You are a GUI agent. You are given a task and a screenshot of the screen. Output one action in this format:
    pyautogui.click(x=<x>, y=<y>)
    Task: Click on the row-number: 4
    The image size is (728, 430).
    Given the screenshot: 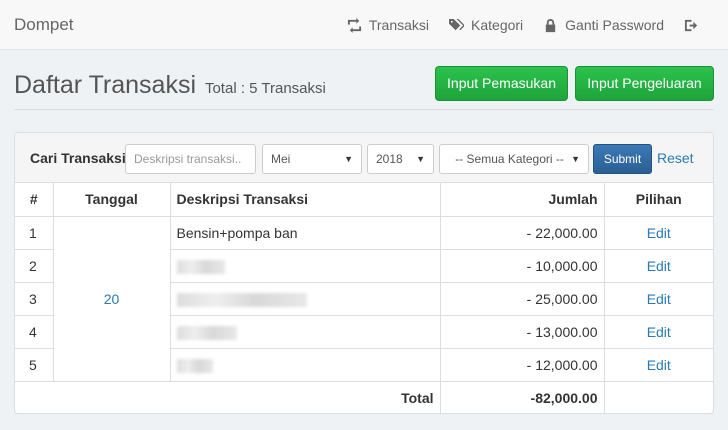 What is the action you would take?
    pyautogui.click(x=34, y=332)
    